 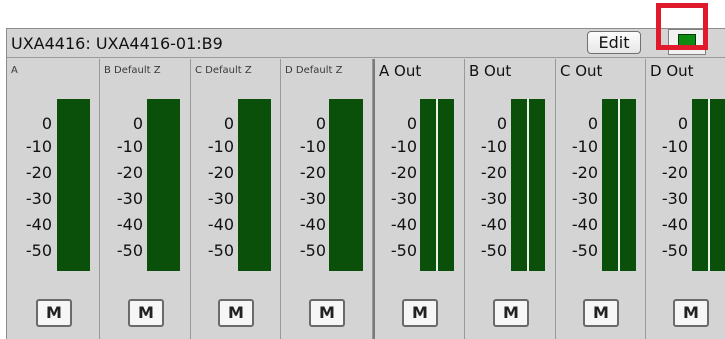 I want to click on channel-strip: B Out 0 -10 -20 -30 -40 -50 M, so click(x=510, y=199).